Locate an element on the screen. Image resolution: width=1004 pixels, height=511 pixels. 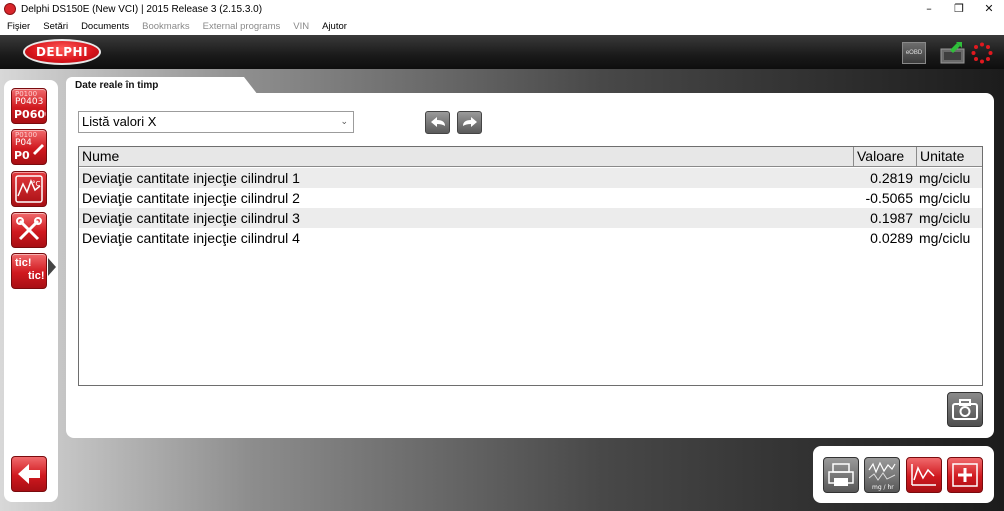
dtc-code-2: P0403 is located at coordinates (29, 102).